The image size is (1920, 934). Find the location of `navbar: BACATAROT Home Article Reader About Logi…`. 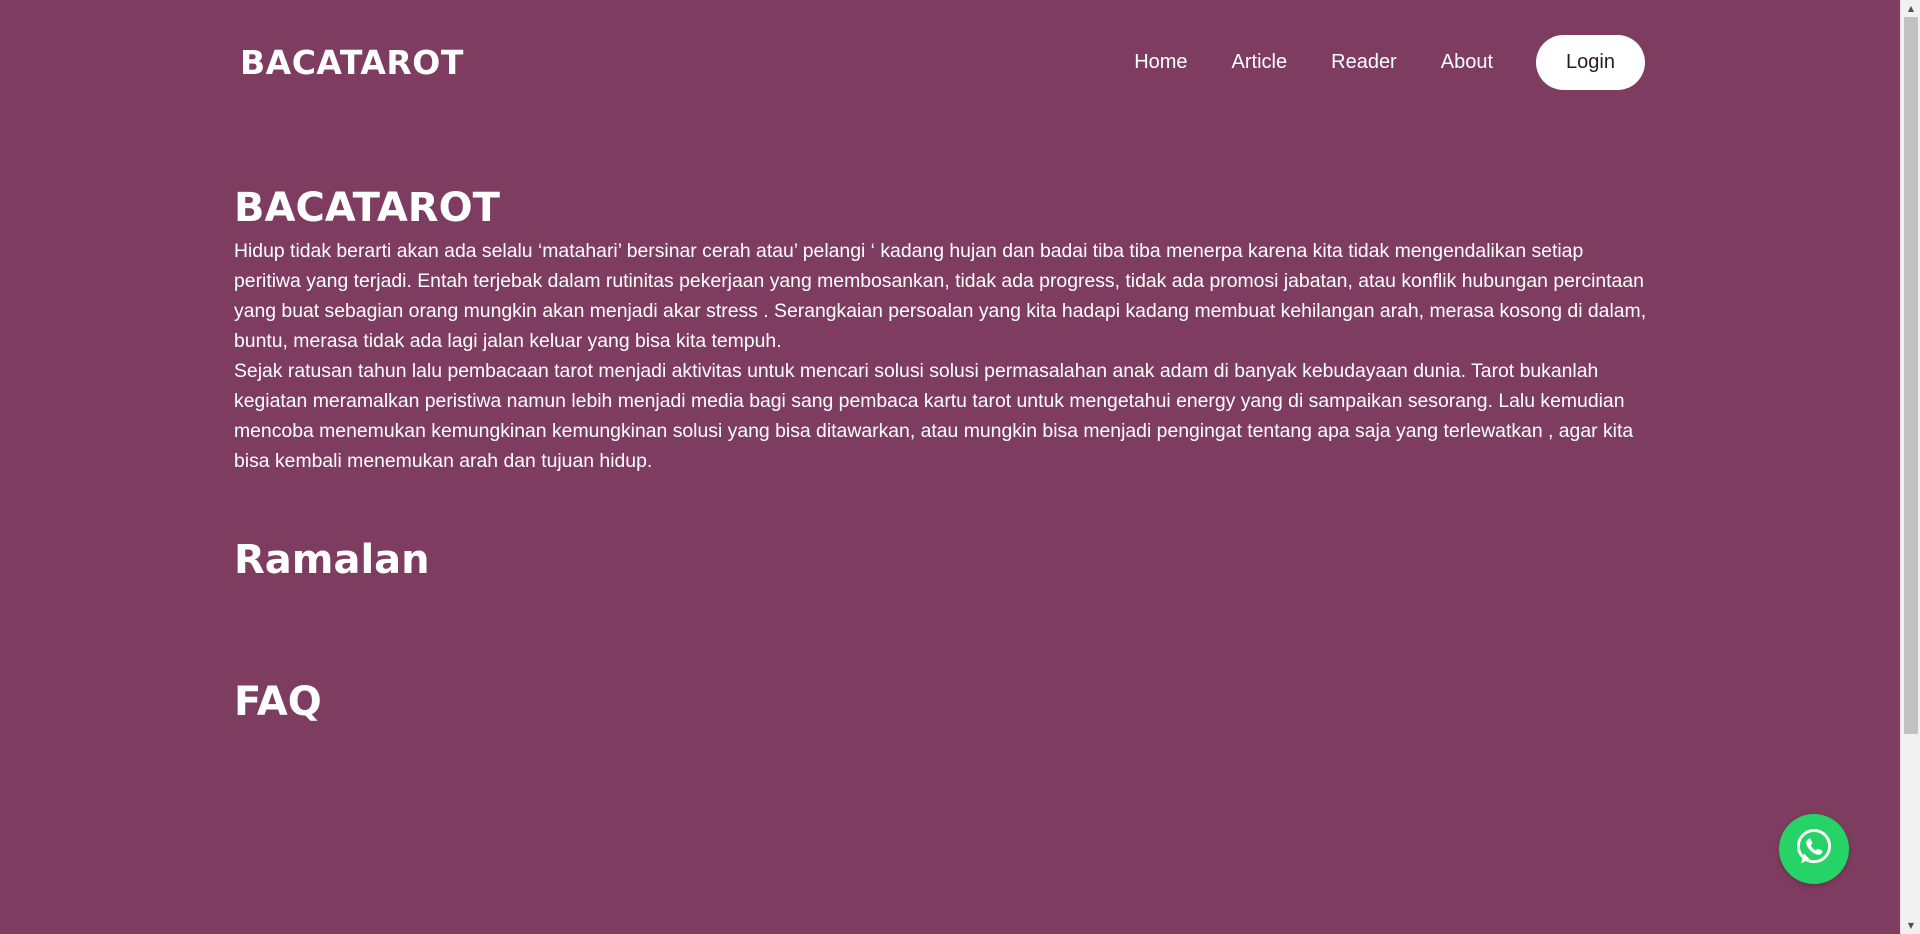

navbar: BACATAROT Home Article Reader About Logi… is located at coordinates (942, 62).